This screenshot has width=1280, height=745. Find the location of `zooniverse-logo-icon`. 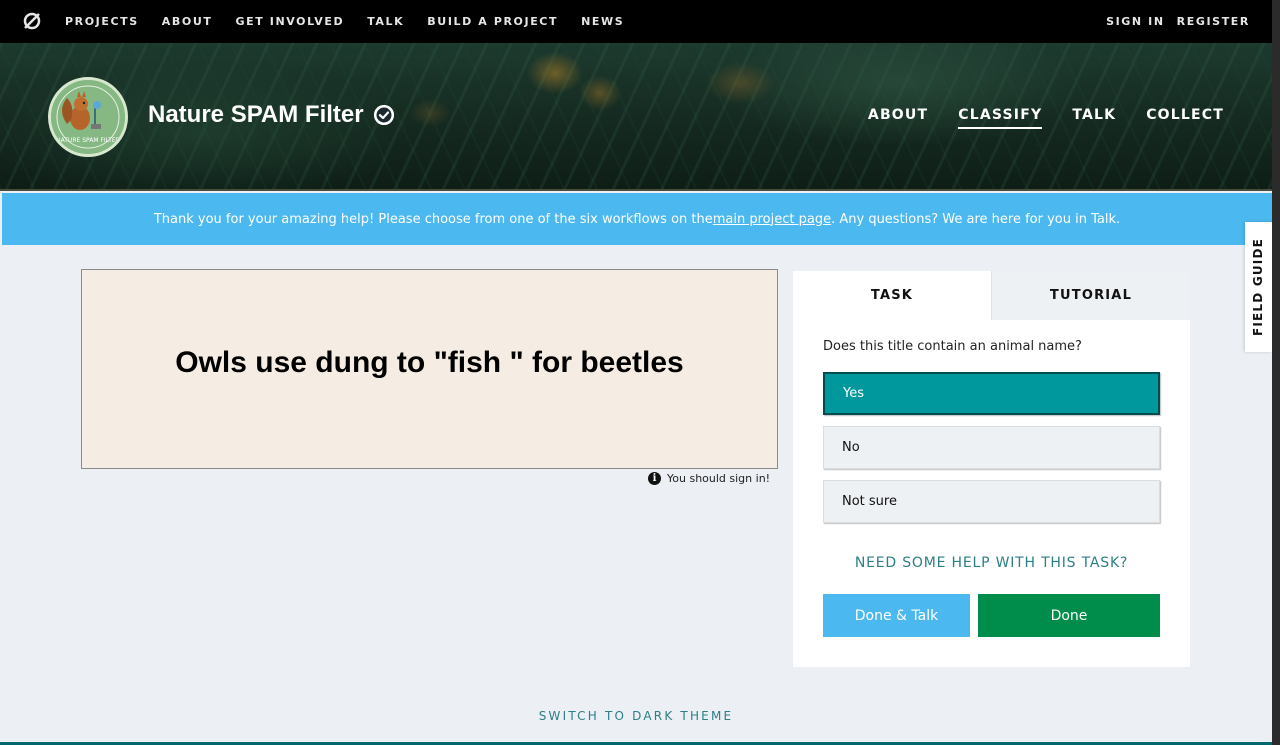

zooniverse-logo-icon is located at coordinates (32, 21).